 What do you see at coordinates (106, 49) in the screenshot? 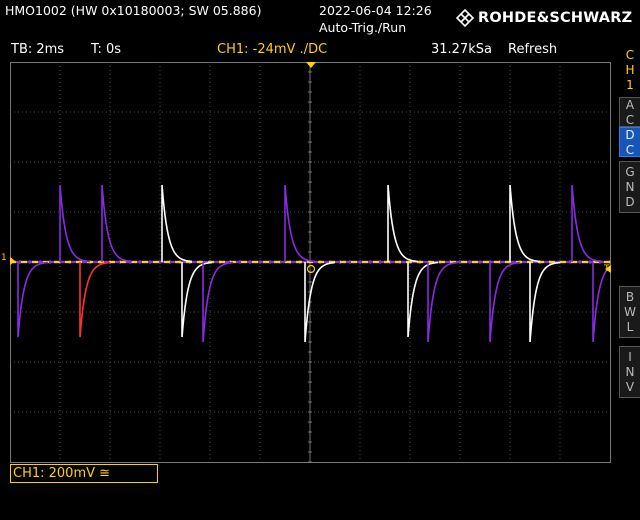
I see `trigger-time: T: 0s` at bounding box center [106, 49].